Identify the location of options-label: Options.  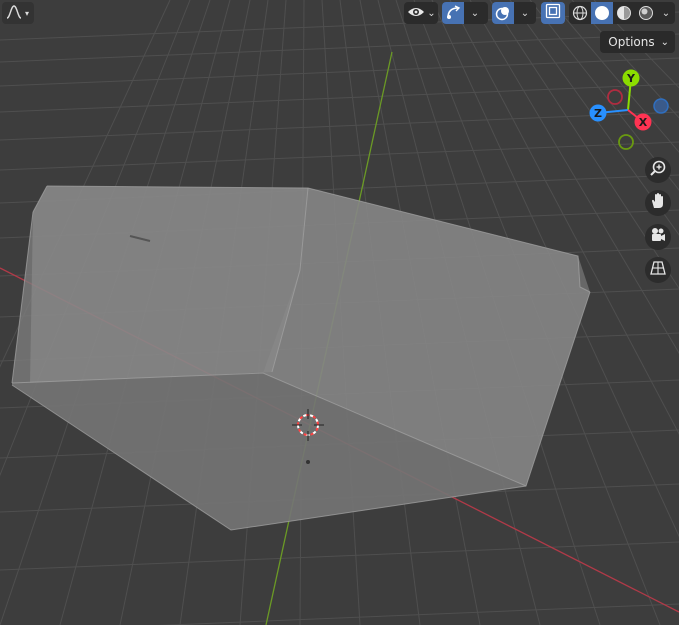
(631, 42).